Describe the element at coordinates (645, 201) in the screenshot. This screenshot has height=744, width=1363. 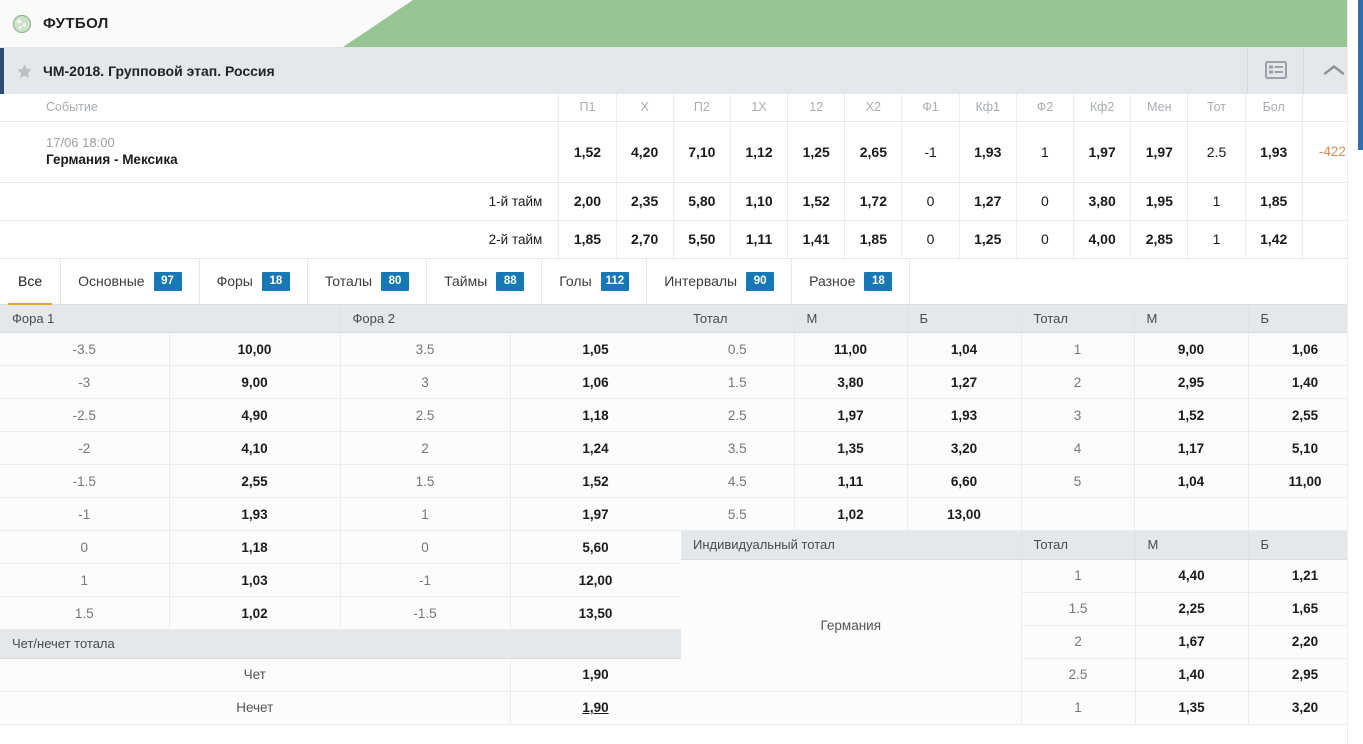
I see `odd-x: 2,35` at that location.